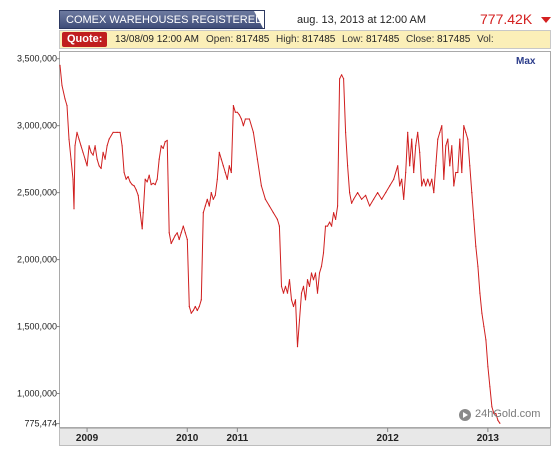 This screenshot has height=451, width=560. I want to click on x-tick-label: 2013, so click(488, 438).